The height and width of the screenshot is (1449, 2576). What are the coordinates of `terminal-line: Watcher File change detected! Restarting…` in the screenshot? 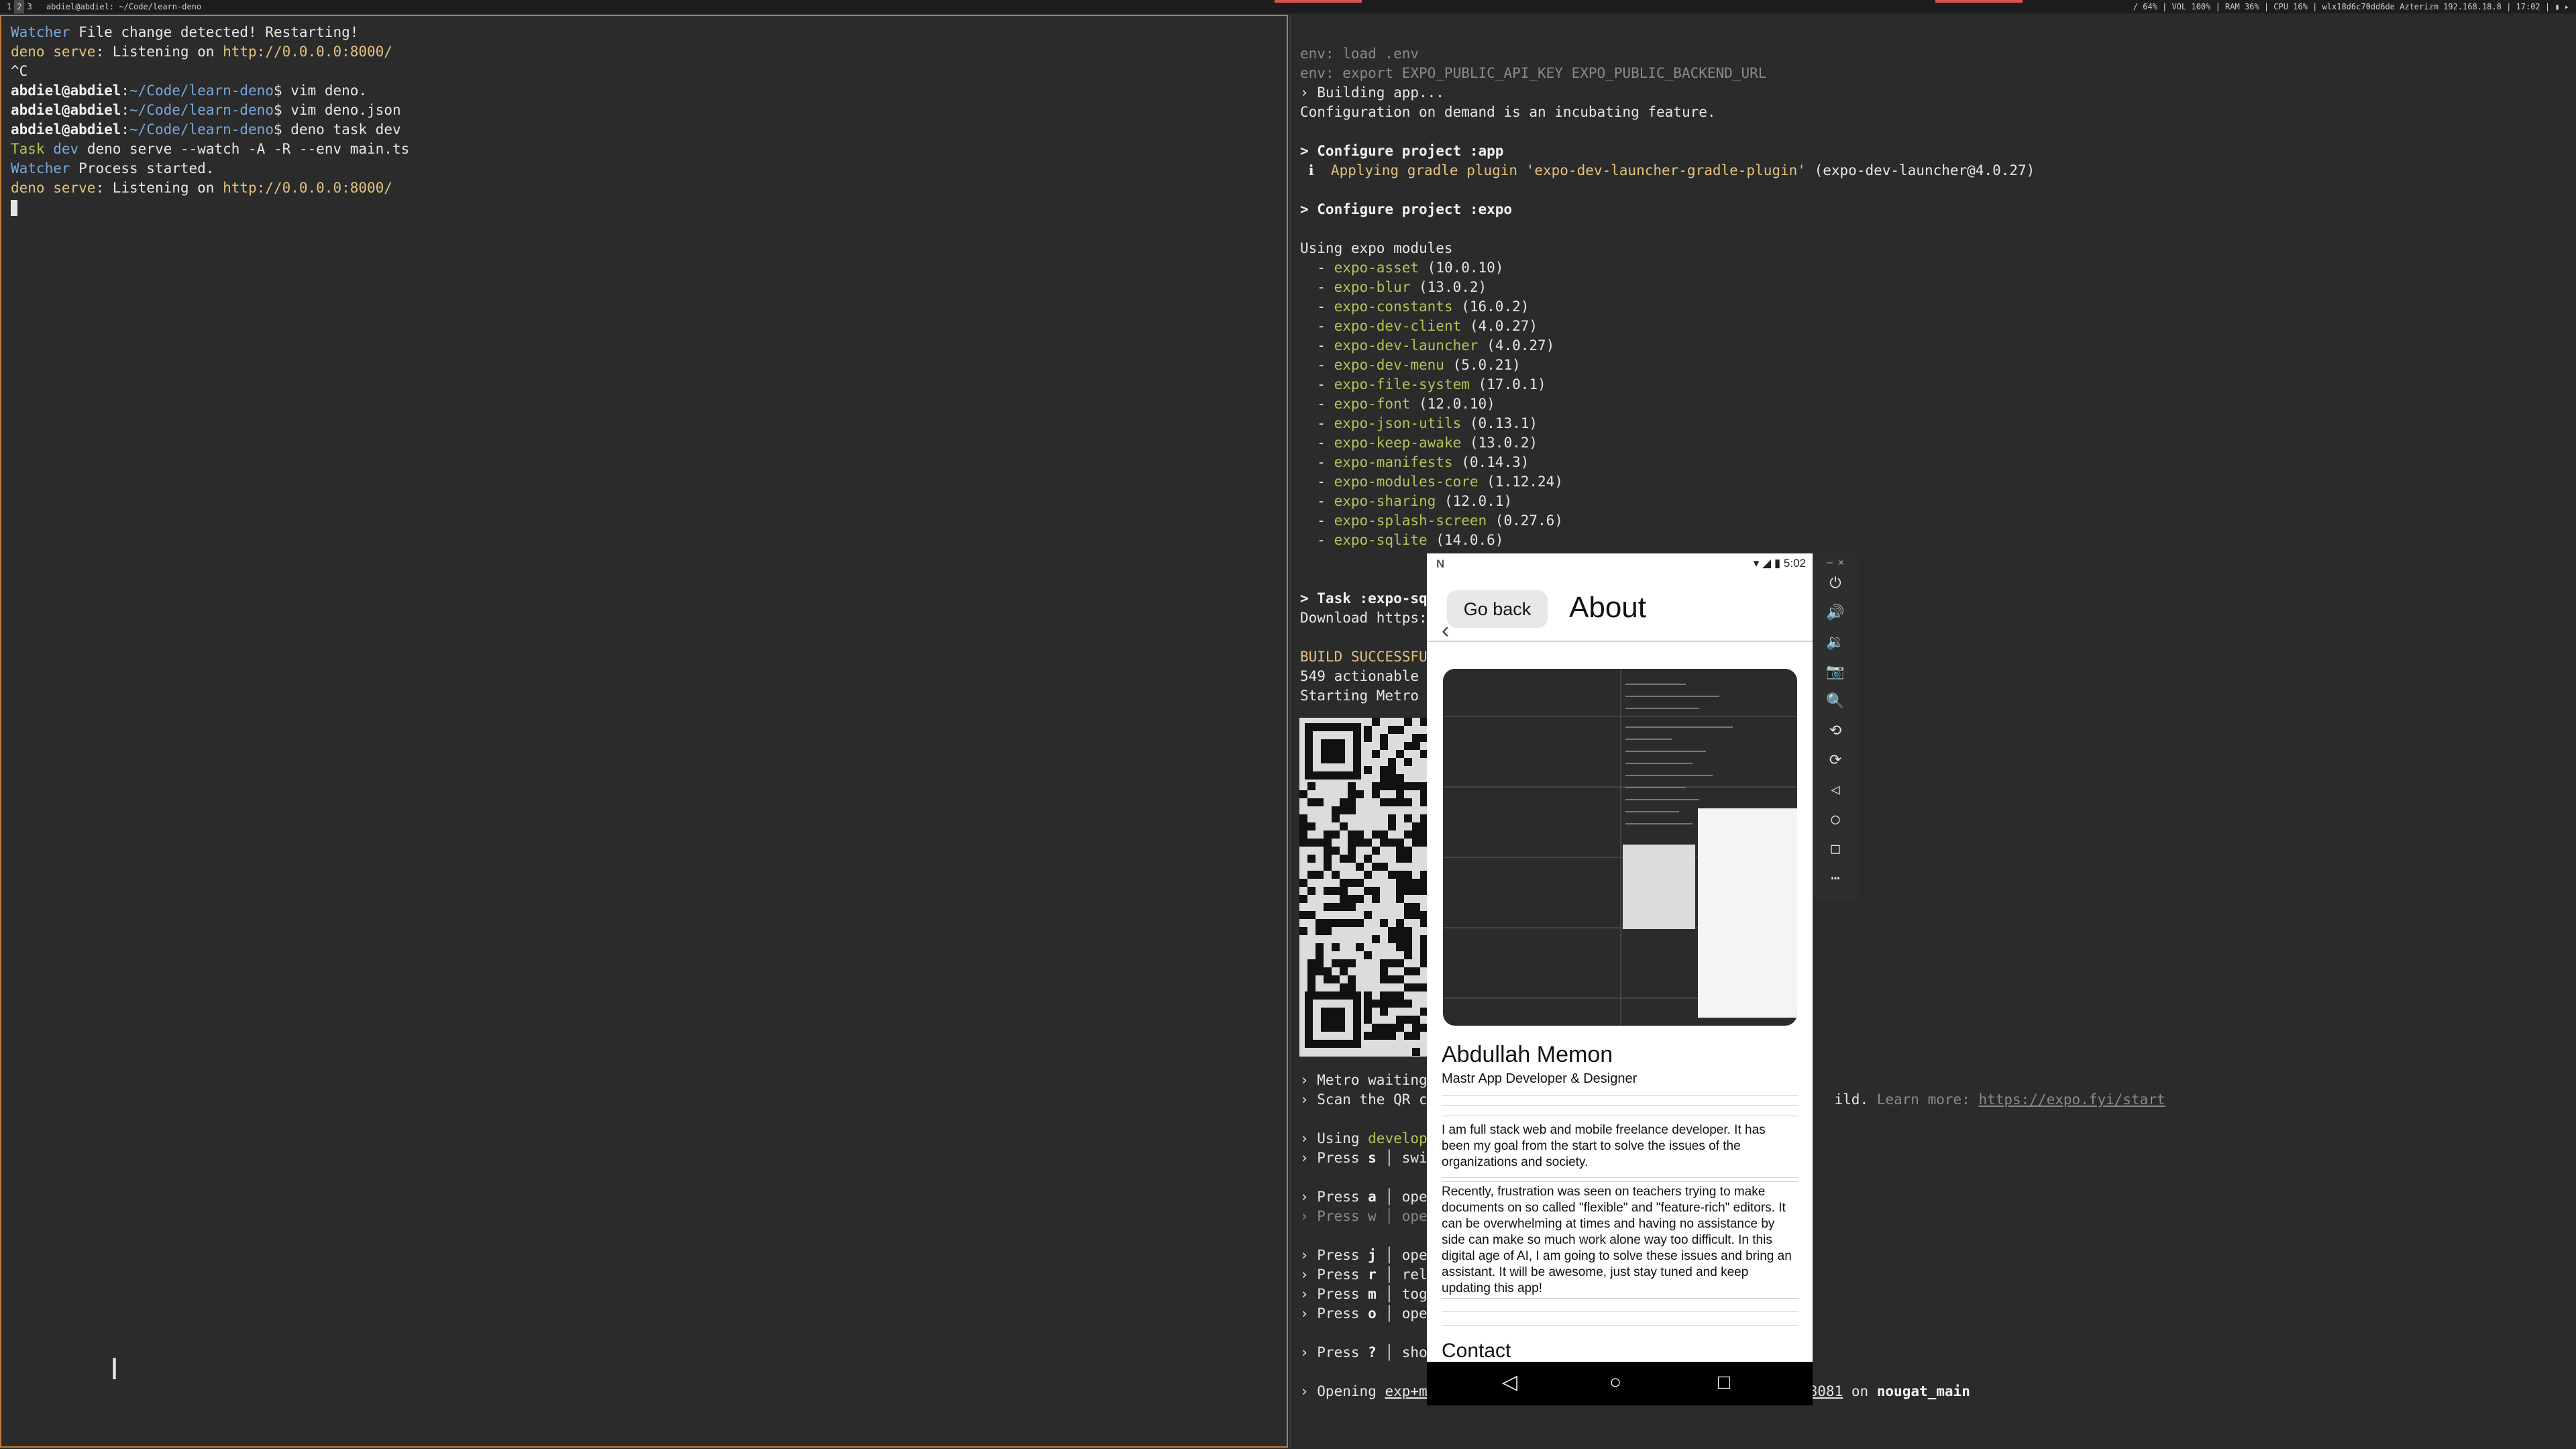 It's located at (644, 32).